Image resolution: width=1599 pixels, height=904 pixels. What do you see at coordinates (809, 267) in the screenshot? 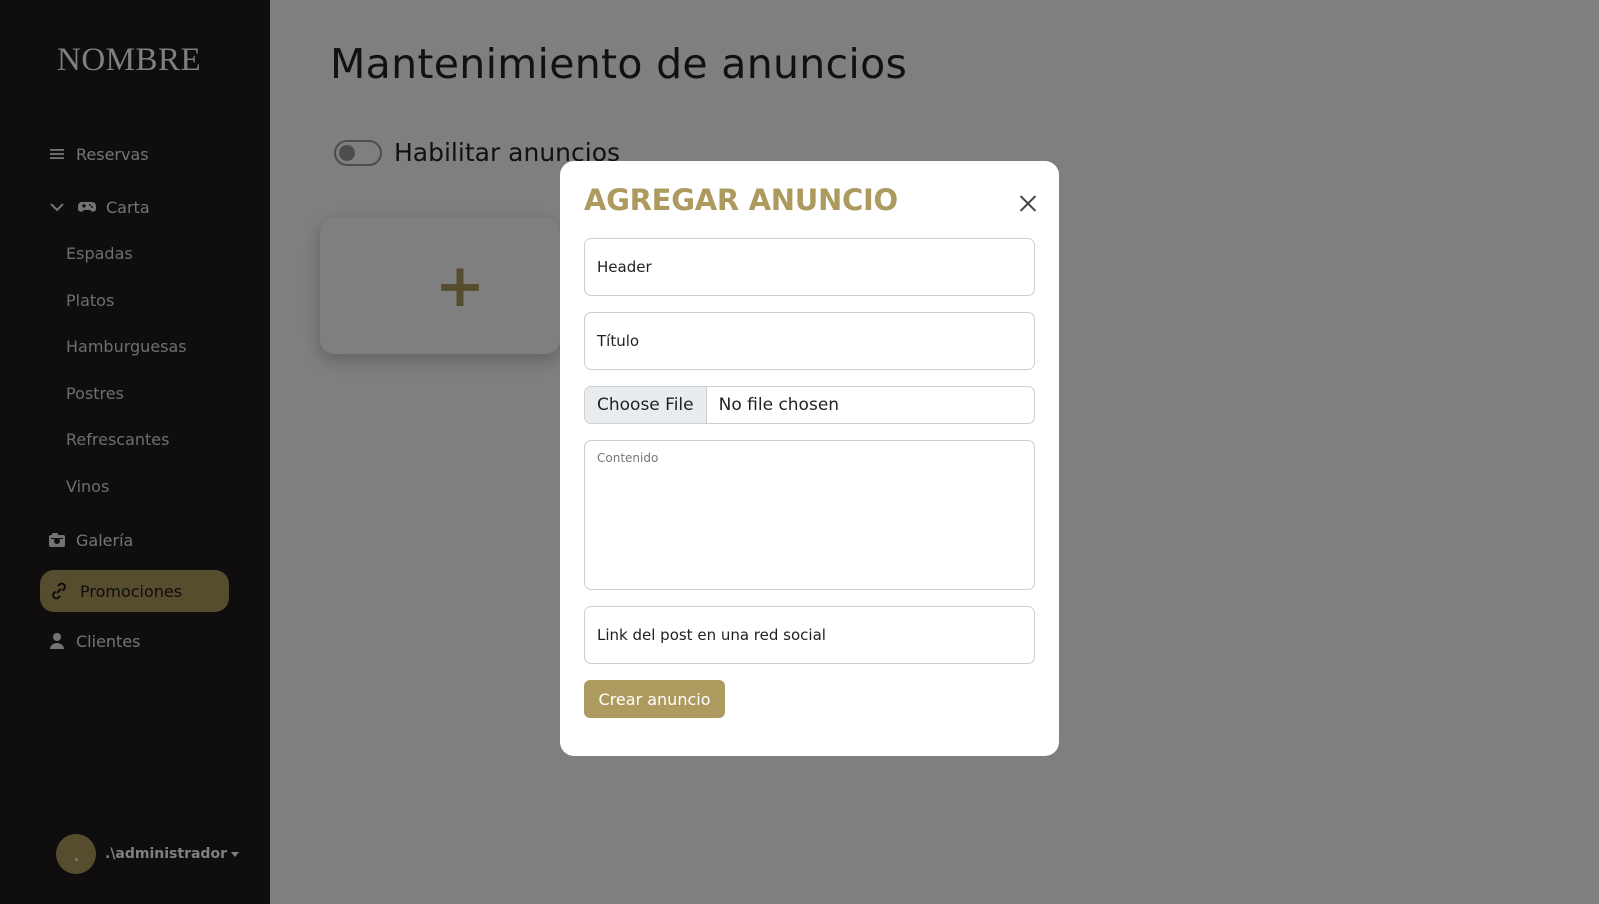
I see `header-input: Header` at bounding box center [809, 267].